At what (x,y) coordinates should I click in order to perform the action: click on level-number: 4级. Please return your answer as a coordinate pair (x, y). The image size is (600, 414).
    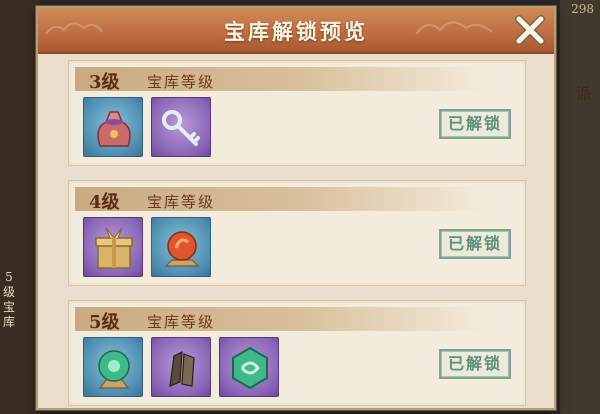
    Looking at the image, I should click on (104, 202).